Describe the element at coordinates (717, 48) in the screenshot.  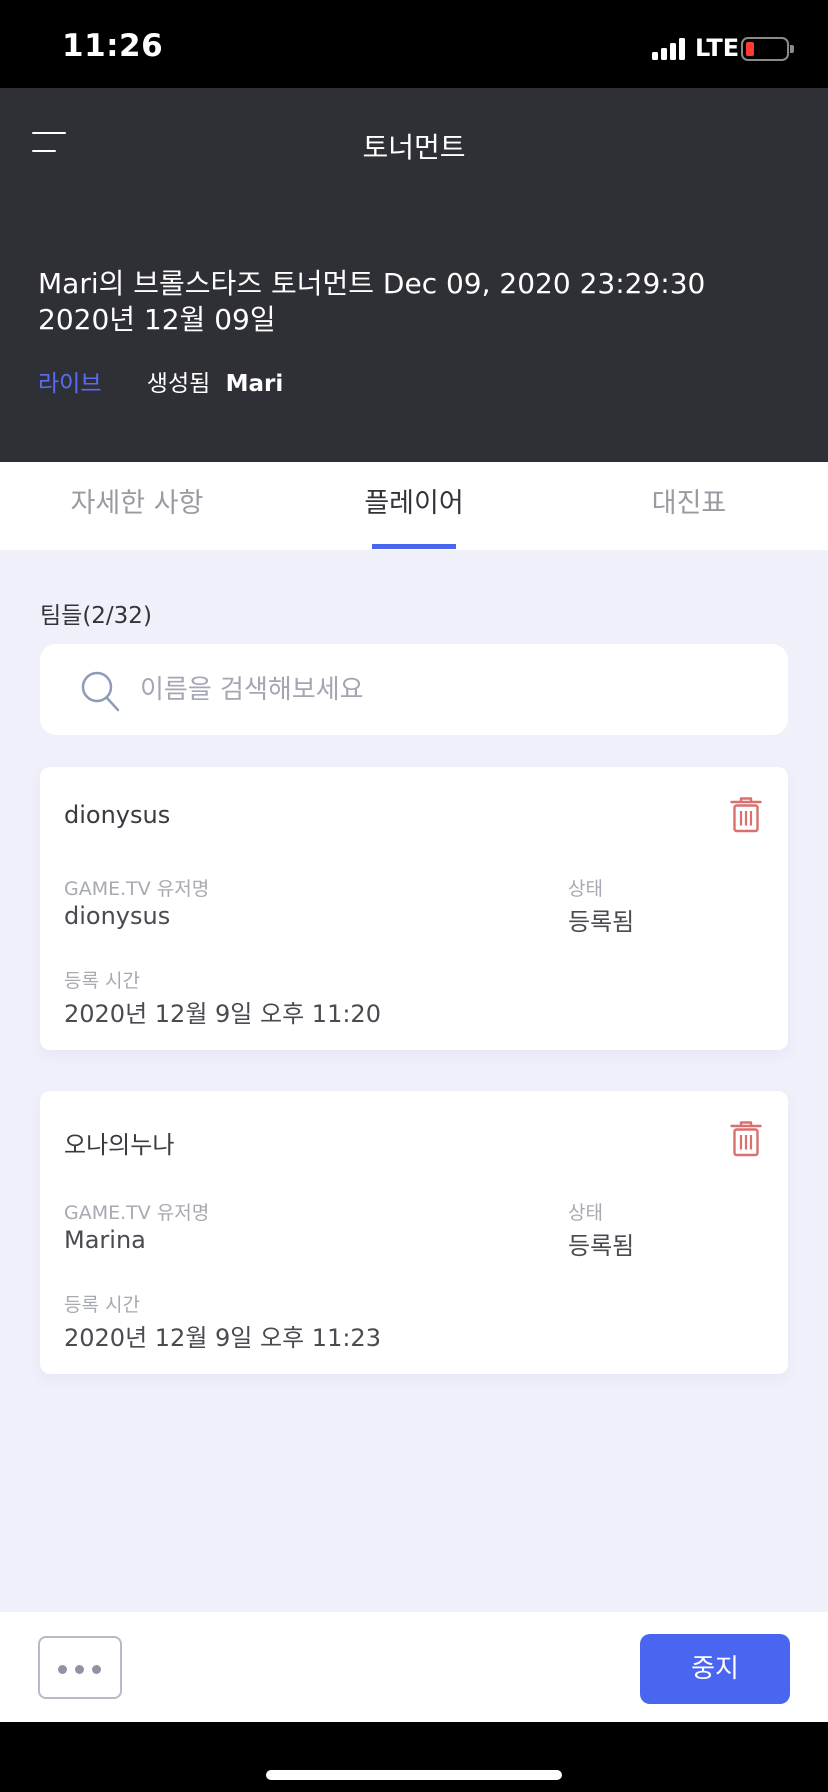
I see `network-type: LTE` at that location.